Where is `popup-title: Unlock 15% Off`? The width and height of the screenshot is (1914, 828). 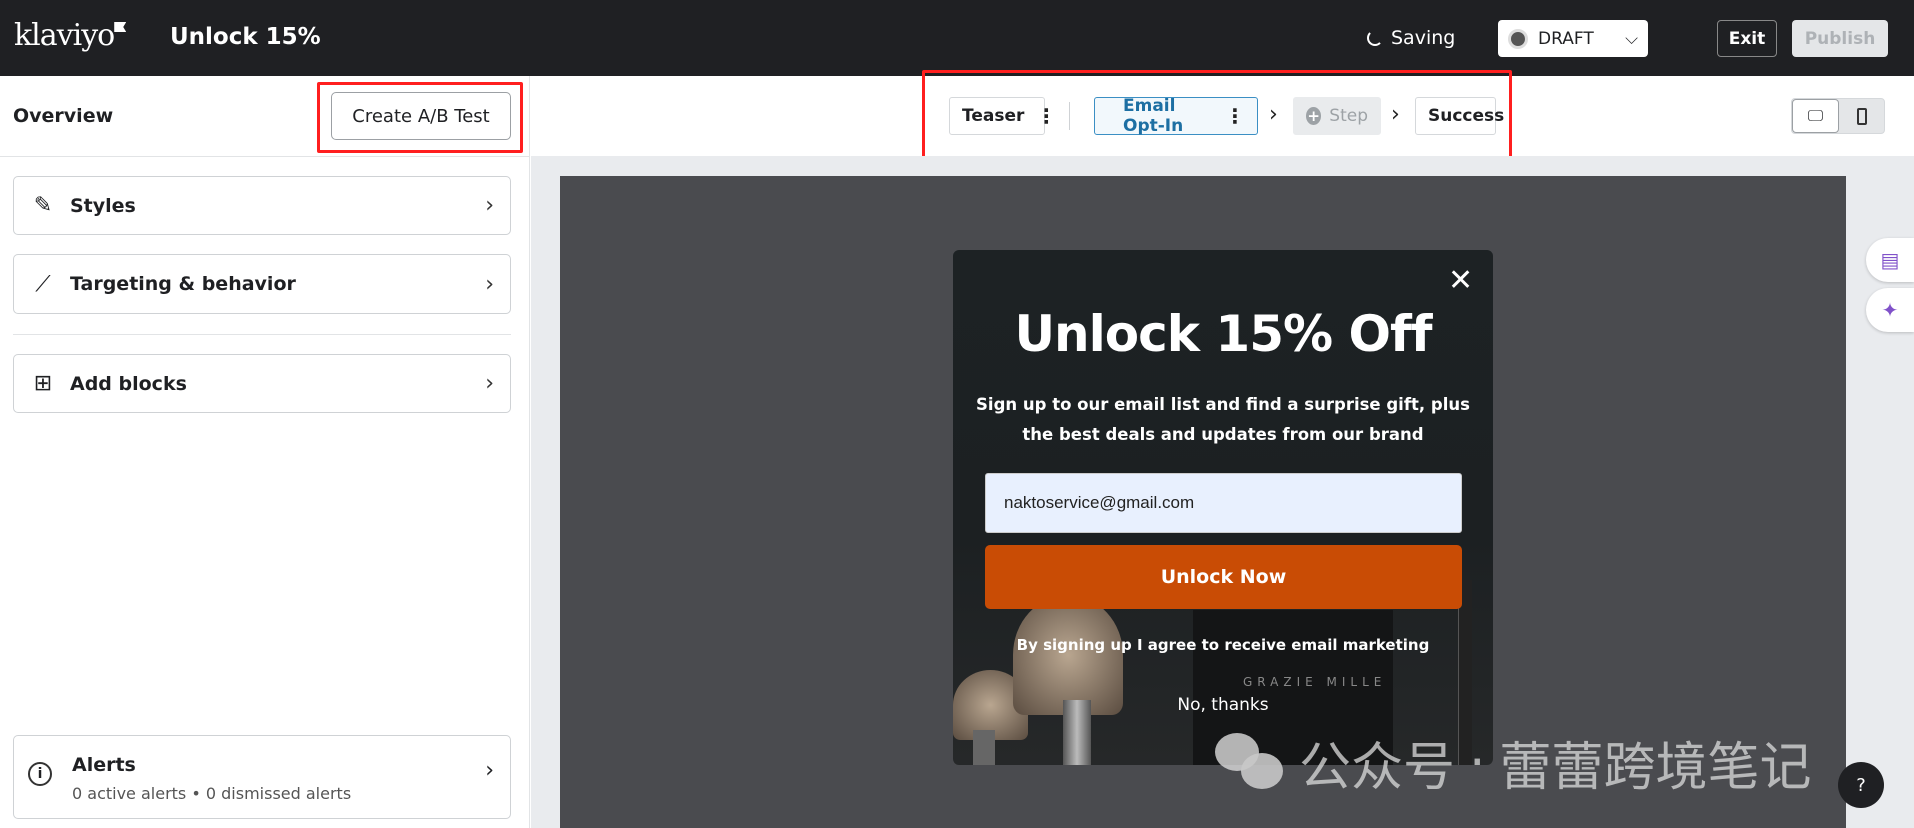
popup-title: Unlock 15% Off is located at coordinates (1223, 334).